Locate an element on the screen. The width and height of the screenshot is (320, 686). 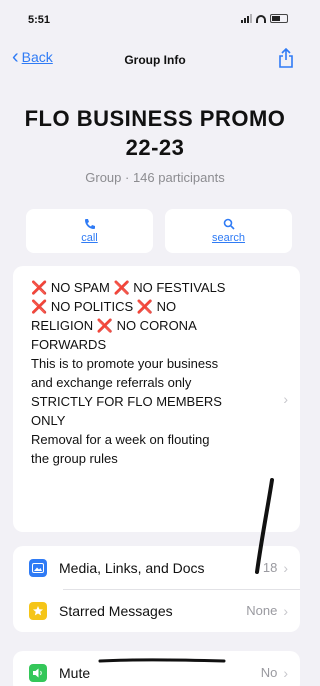
starred-label: Starred Messages is located at coordinates (116, 610).